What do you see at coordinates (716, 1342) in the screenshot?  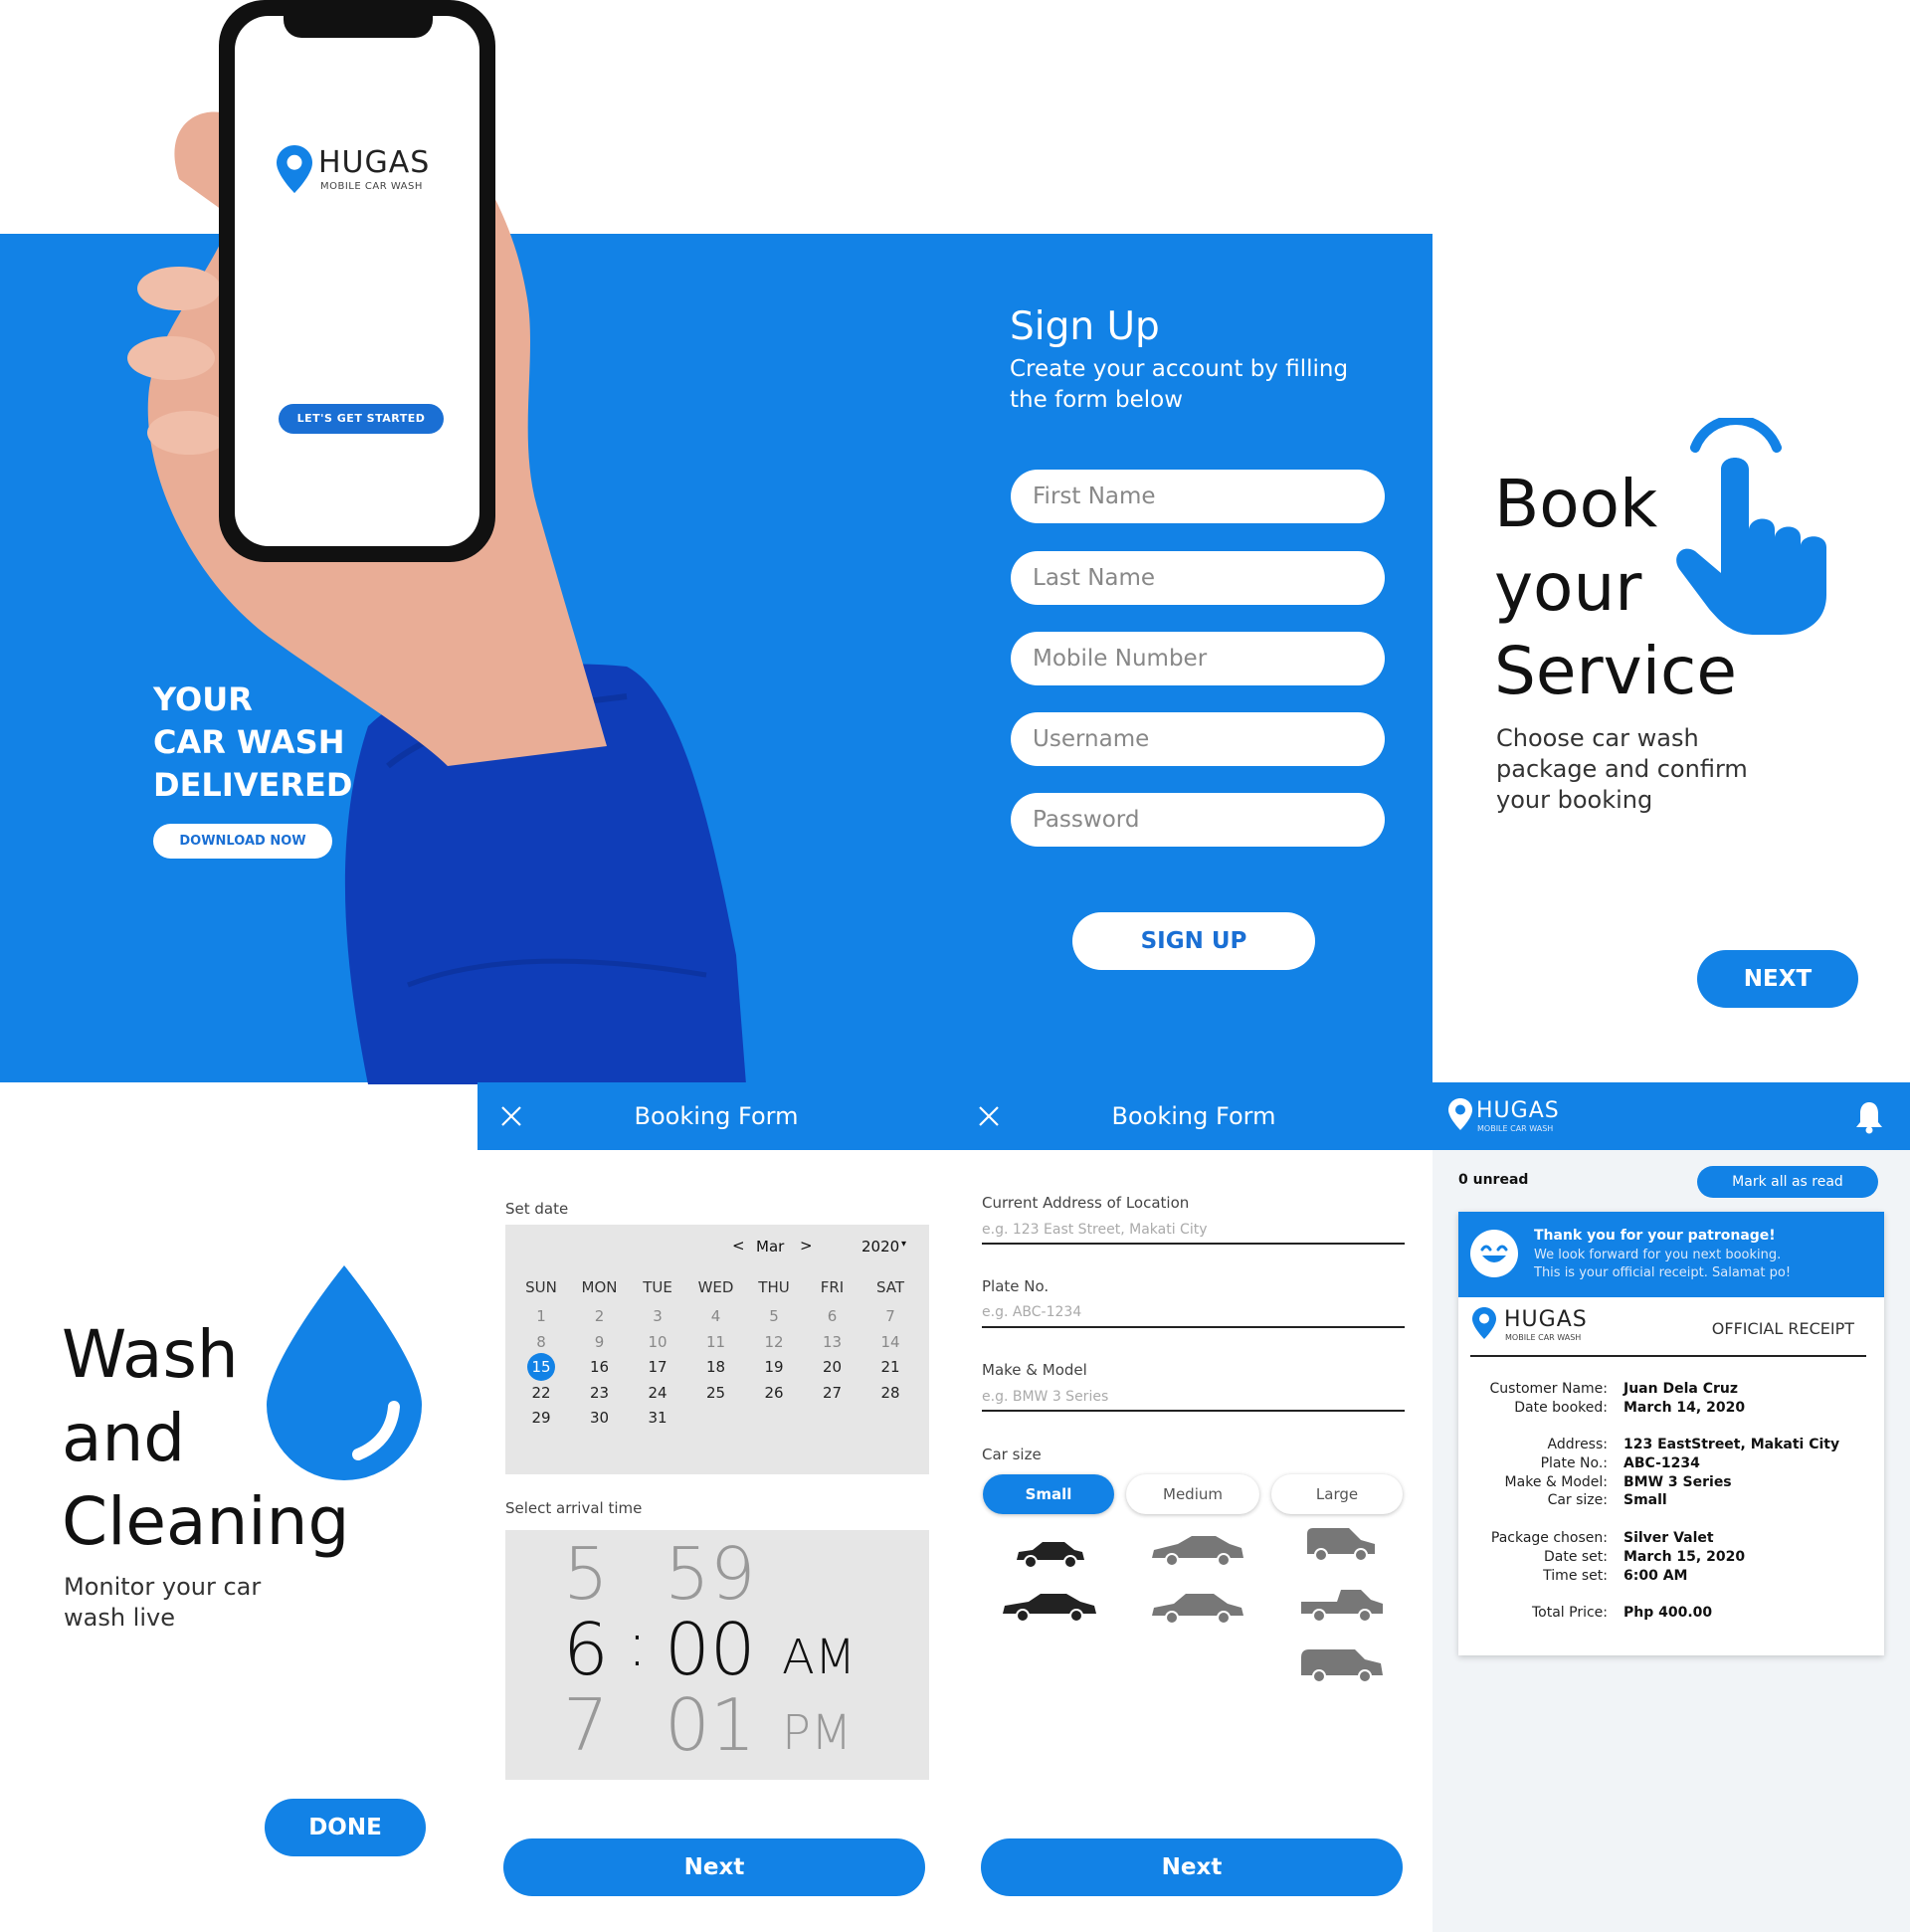 I see `calendar-day: 11` at bounding box center [716, 1342].